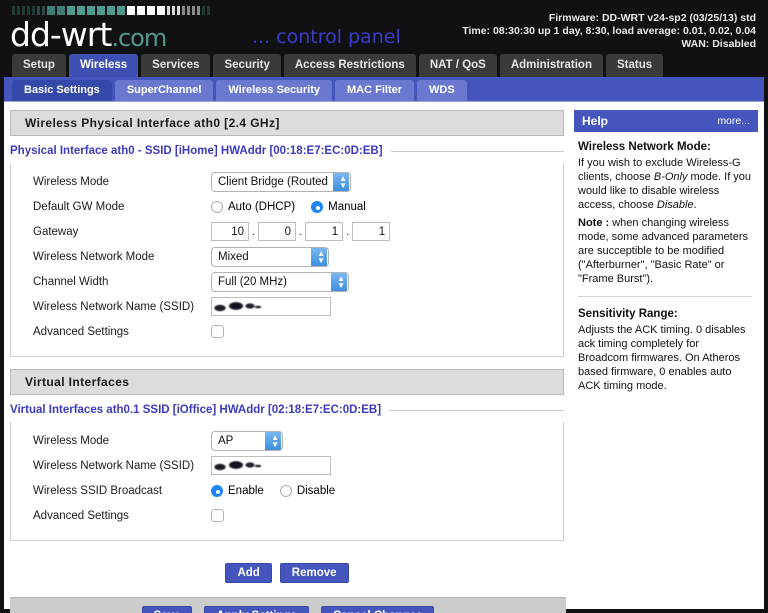  What do you see at coordinates (670, 177) in the screenshot?
I see `help-p1-em1: B-Only` at bounding box center [670, 177].